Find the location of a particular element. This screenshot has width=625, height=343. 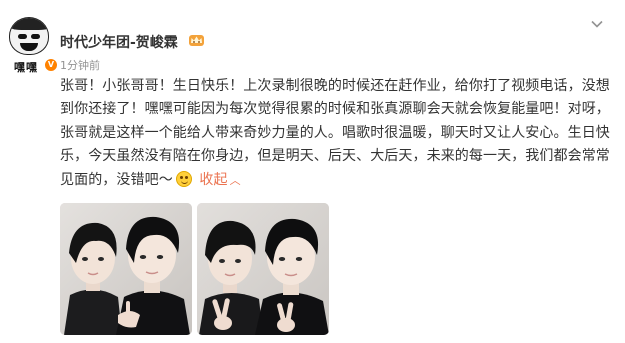

avatar: 嘿嘿 V is located at coordinates (31, 46).